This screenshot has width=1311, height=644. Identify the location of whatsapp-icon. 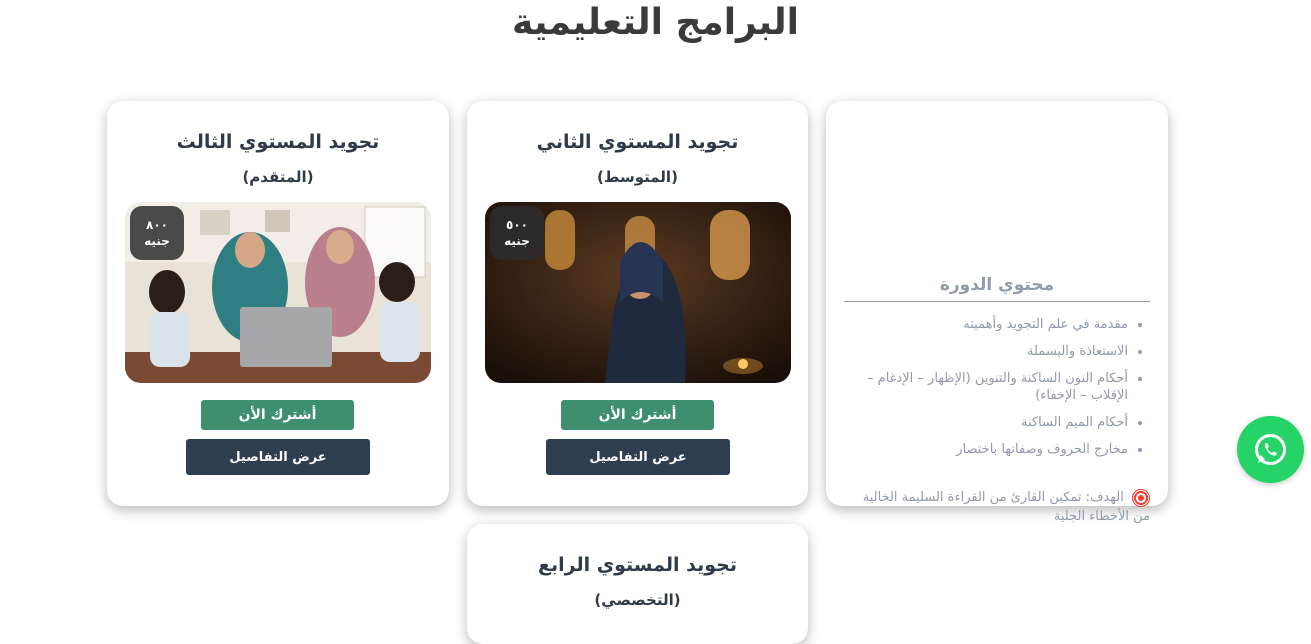
(1270, 449).